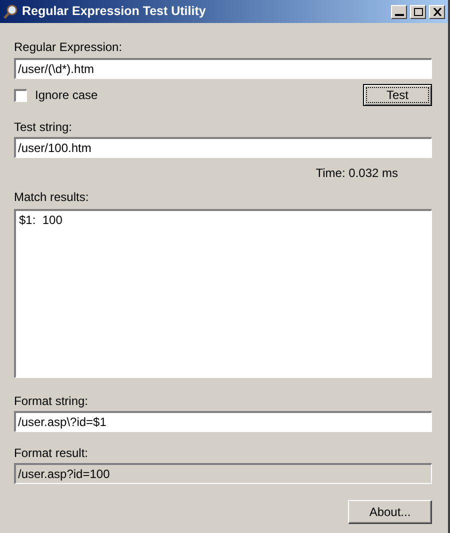 This screenshot has height=533, width=450. I want to click on test-string-label: Test string:, so click(43, 127).